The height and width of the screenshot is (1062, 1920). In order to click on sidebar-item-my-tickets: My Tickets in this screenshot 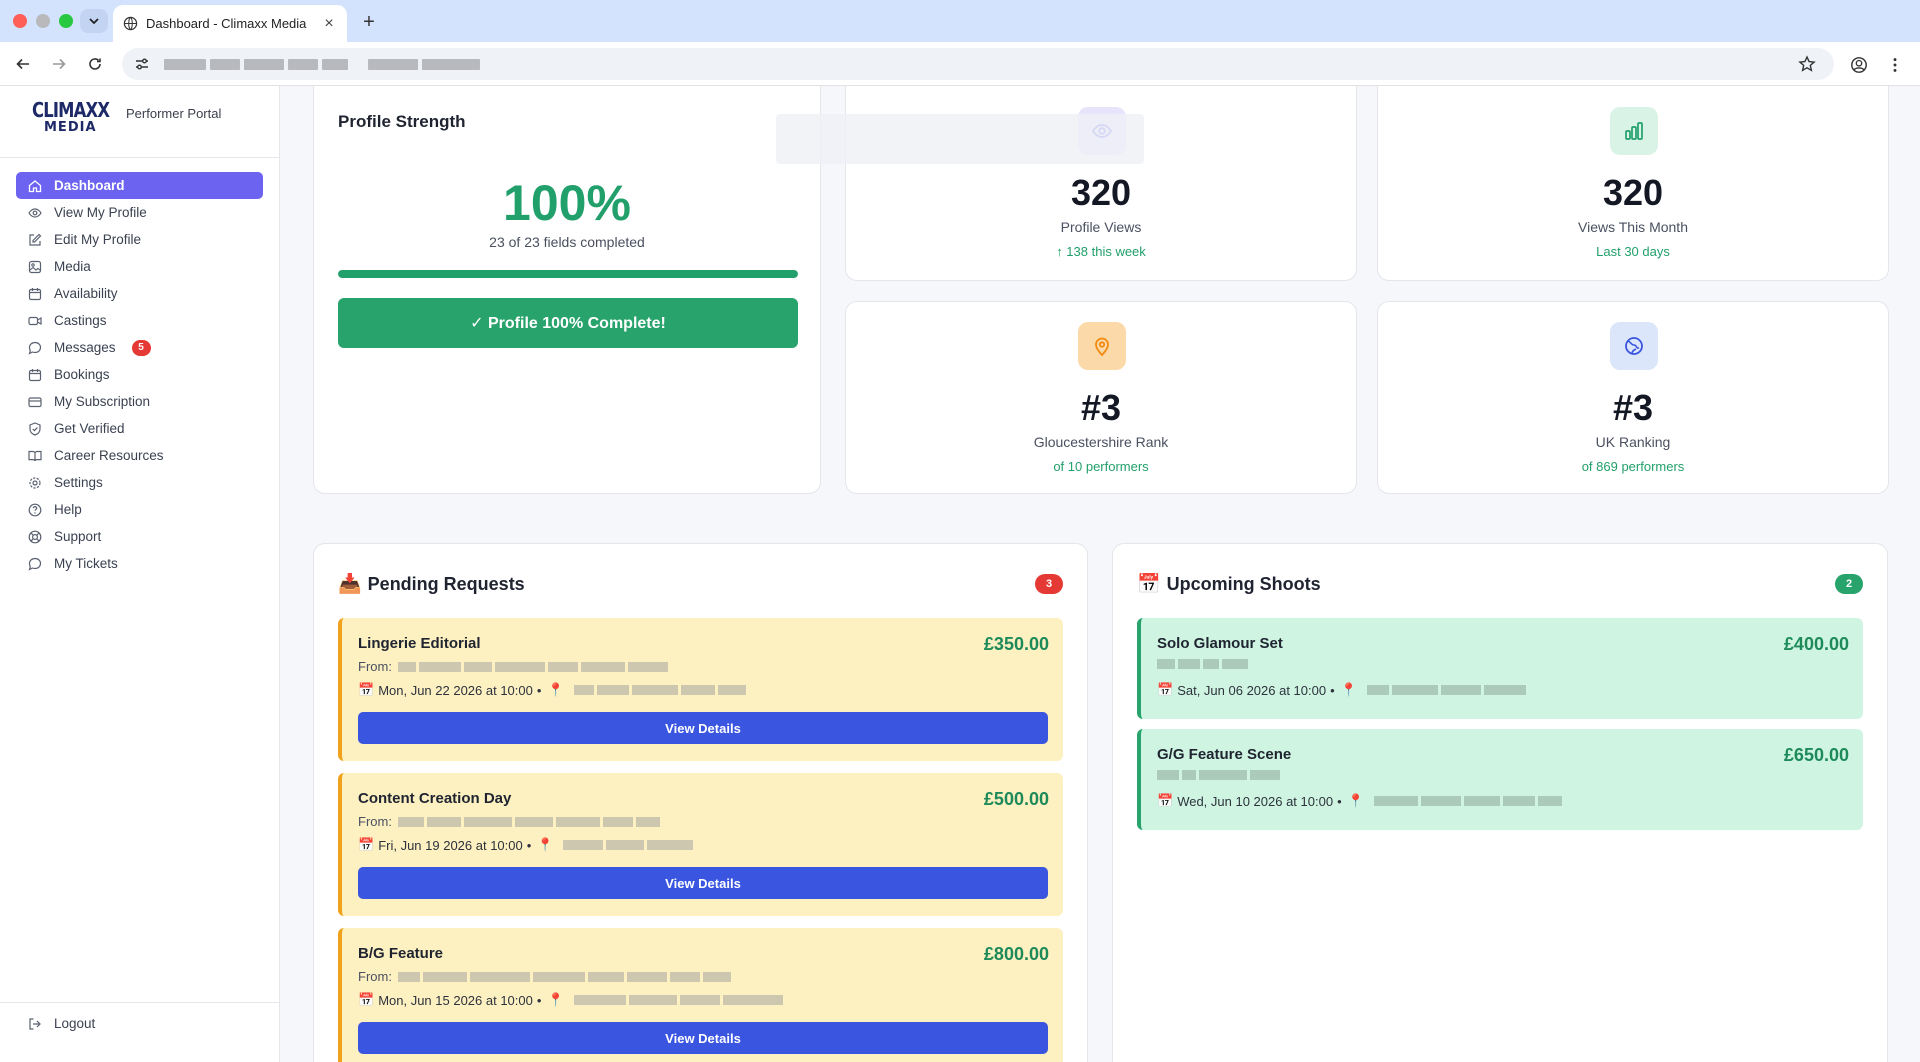, I will do `click(139, 563)`.